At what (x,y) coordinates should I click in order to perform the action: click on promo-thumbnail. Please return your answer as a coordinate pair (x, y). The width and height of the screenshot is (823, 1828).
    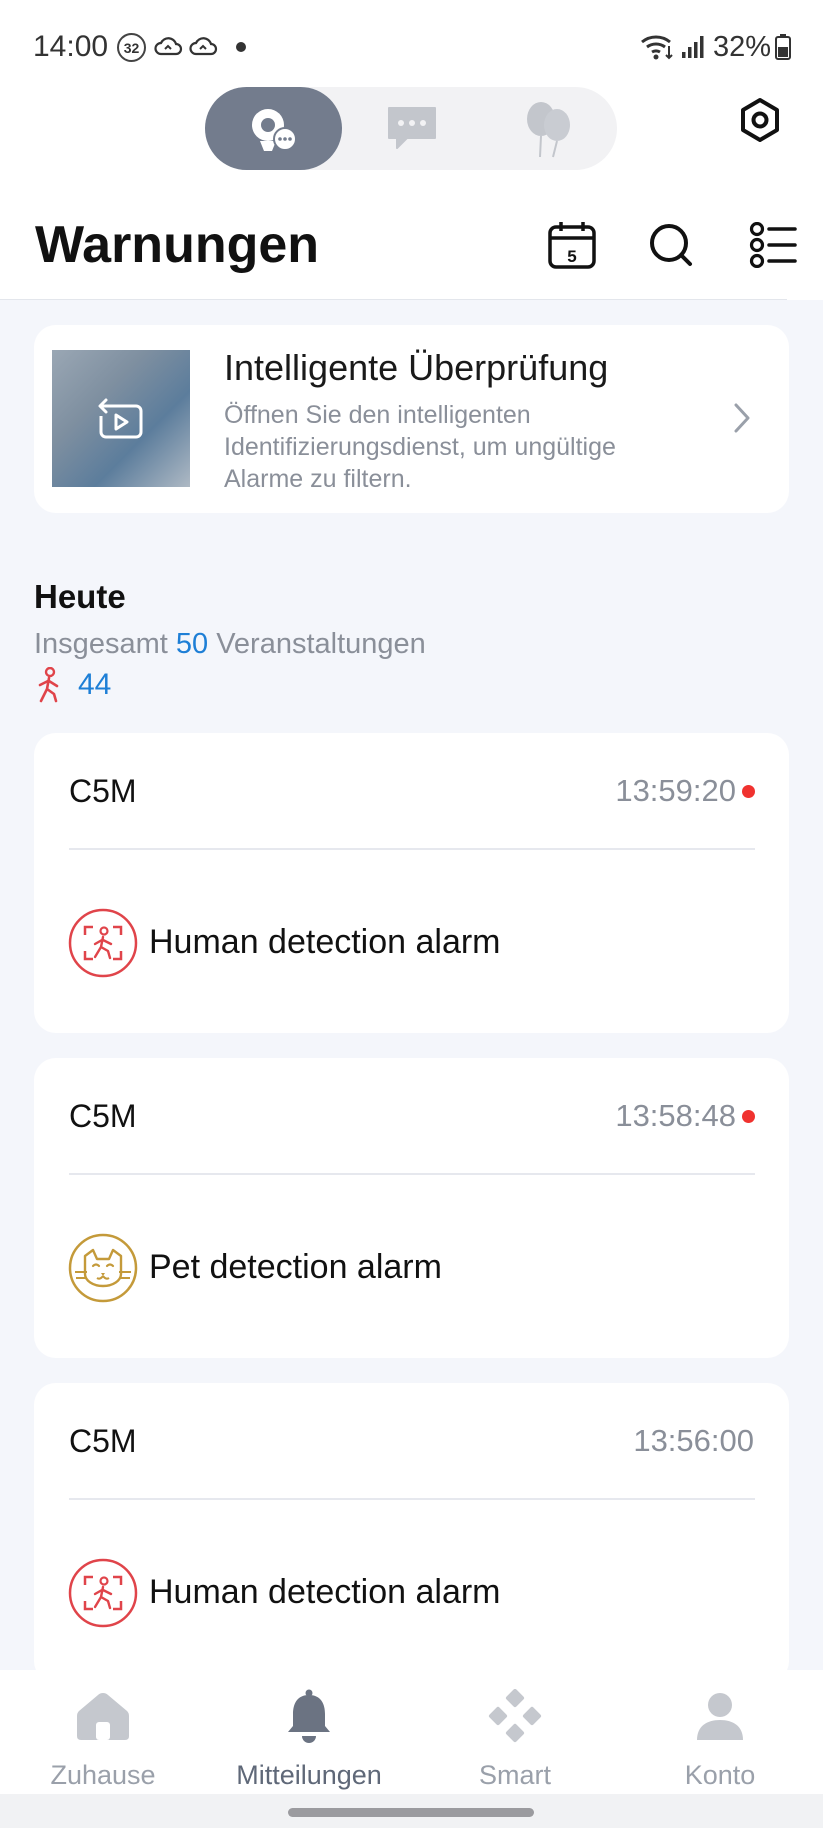
    Looking at the image, I should click on (121, 418).